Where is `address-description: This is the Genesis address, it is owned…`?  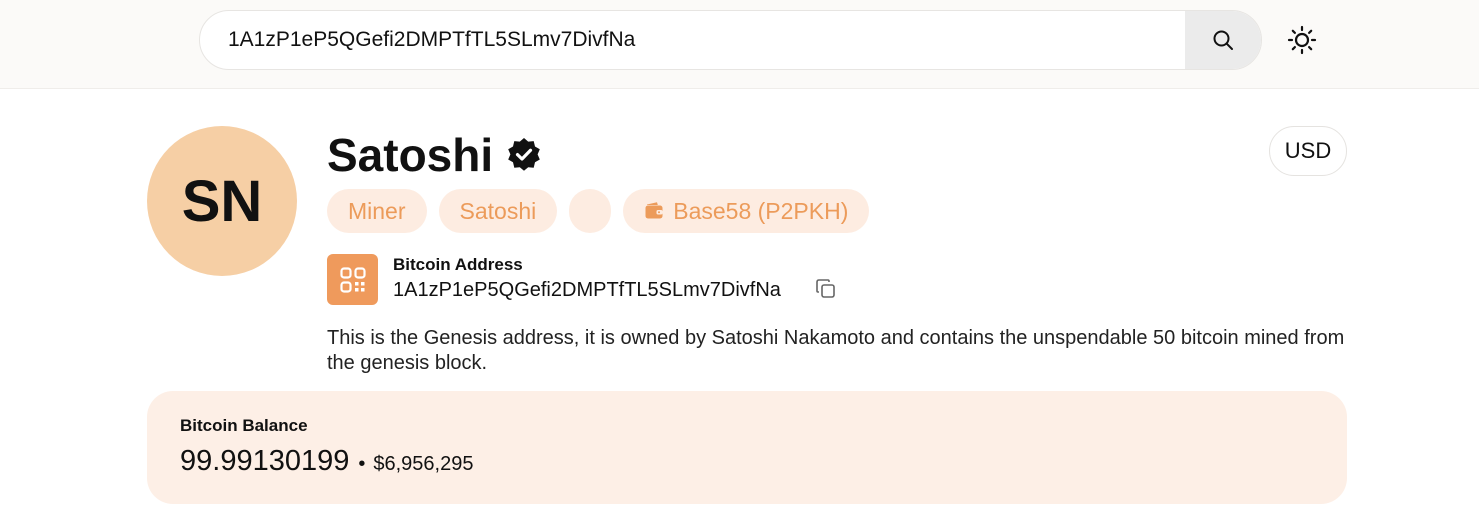 address-description: This is the Genesis address, it is owned… is located at coordinates (836, 350).